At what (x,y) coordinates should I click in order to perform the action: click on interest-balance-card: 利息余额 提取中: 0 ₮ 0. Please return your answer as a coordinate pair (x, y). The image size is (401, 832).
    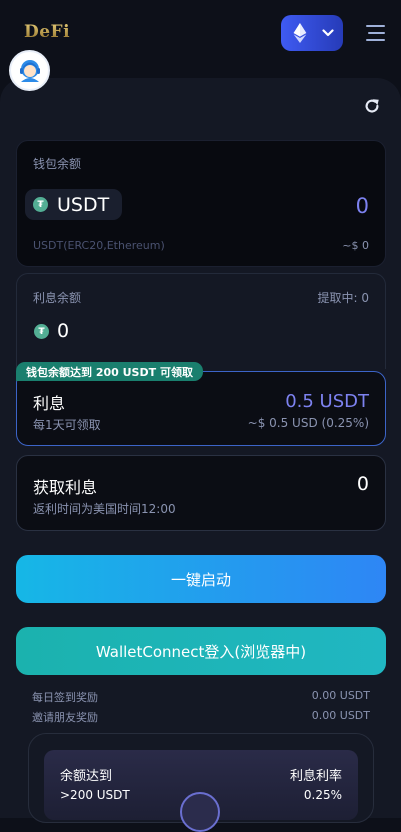
    Looking at the image, I should click on (201, 321).